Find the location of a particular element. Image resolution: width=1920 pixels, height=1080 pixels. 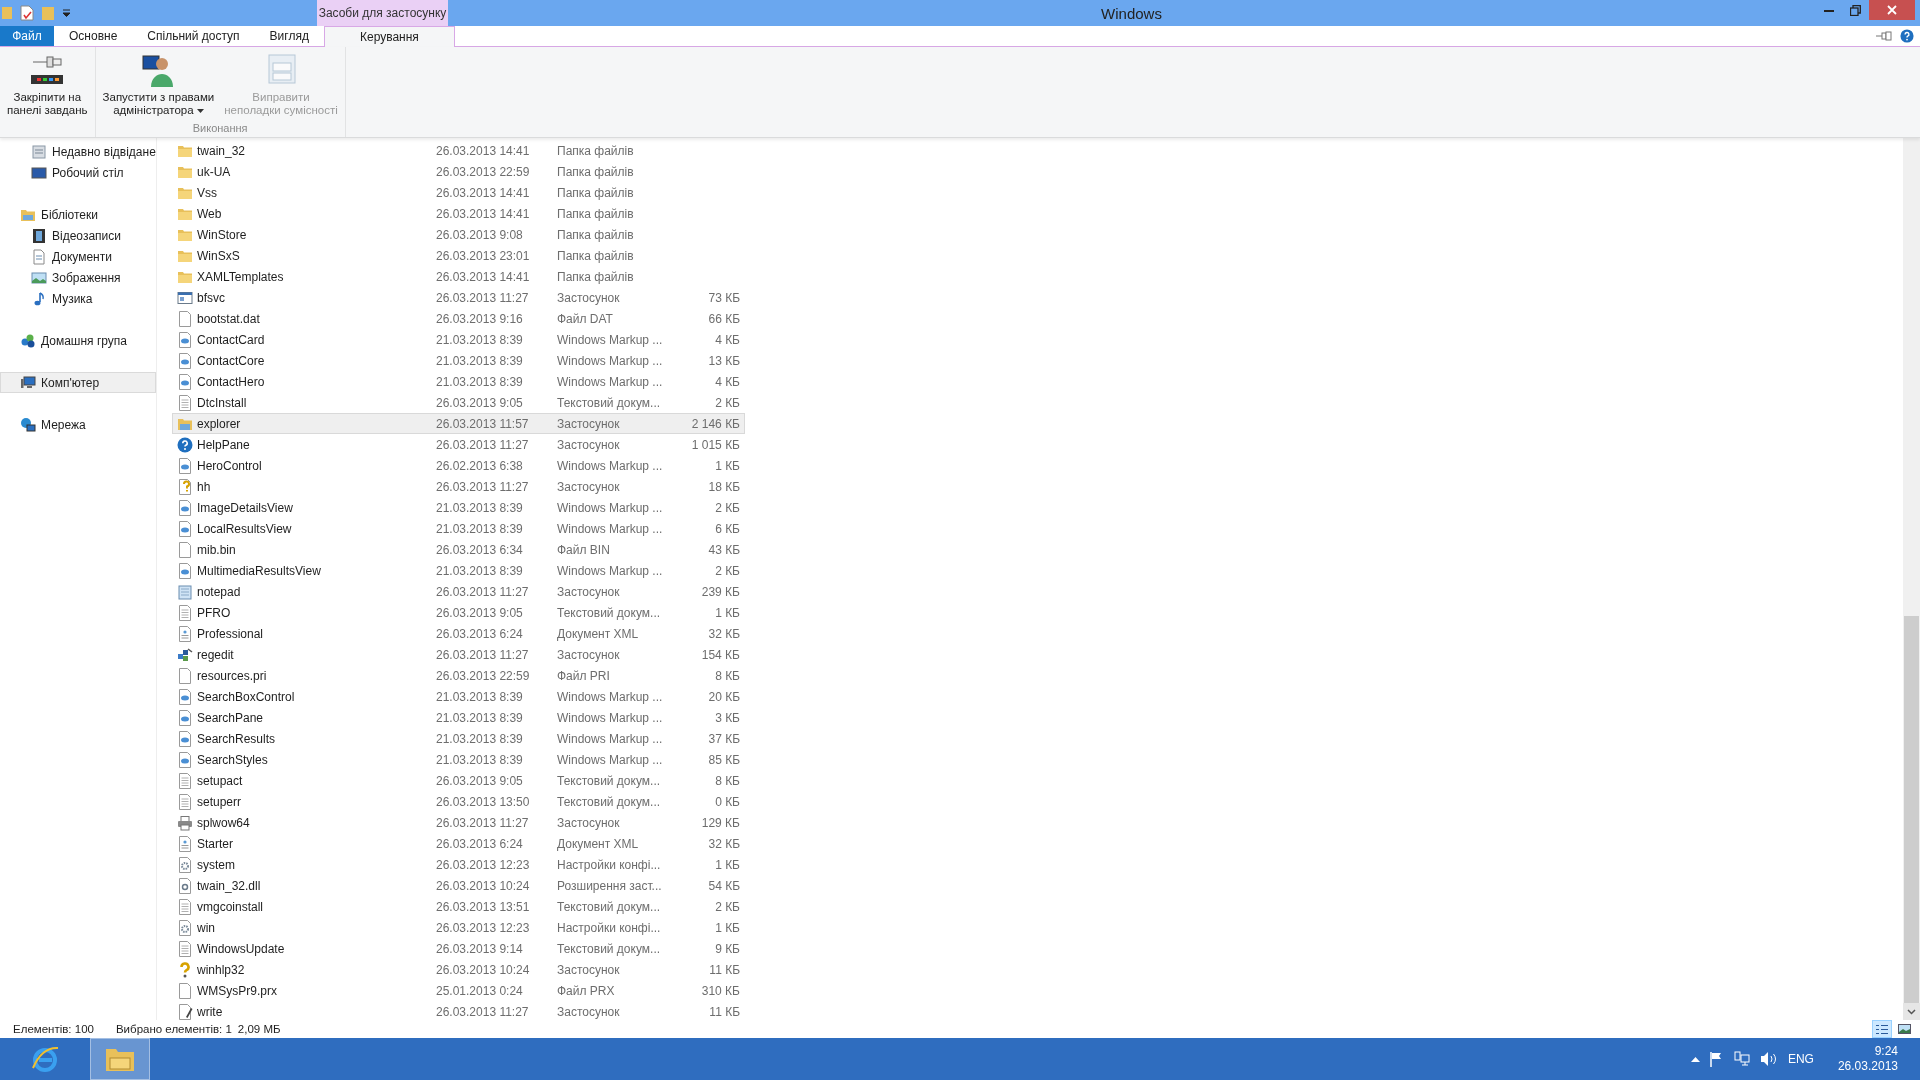

file-row: LocalResultsView 21.03.2013 8:39 Windows Markup ... 6 КБ is located at coordinates (458, 528).